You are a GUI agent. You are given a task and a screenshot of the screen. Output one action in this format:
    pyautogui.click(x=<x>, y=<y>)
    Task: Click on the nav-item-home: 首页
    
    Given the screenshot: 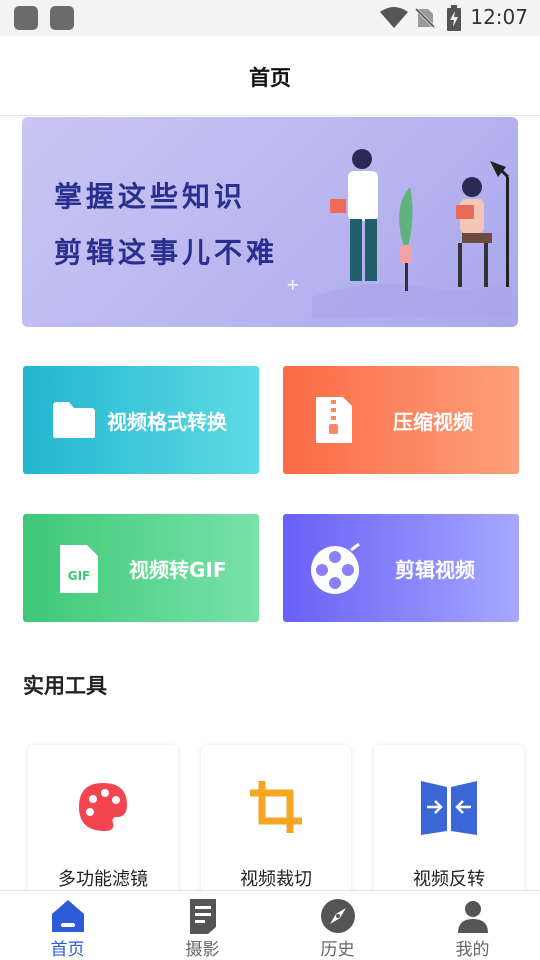 What is the action you would take?
    pyautogui.click(x=67, y=925)
    